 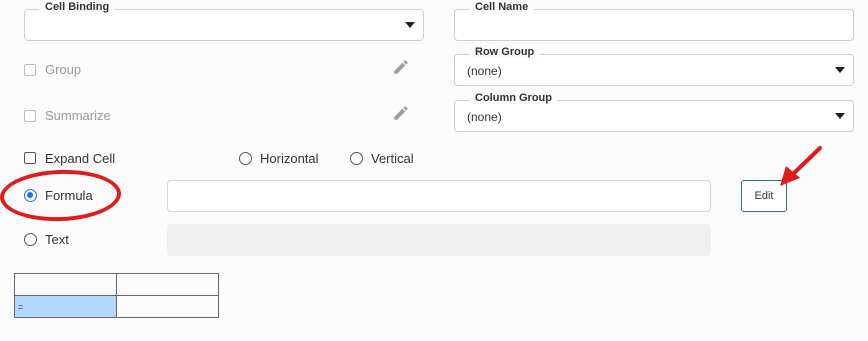 I want to click on column-group-value: (none), so click(x=484, y=117).